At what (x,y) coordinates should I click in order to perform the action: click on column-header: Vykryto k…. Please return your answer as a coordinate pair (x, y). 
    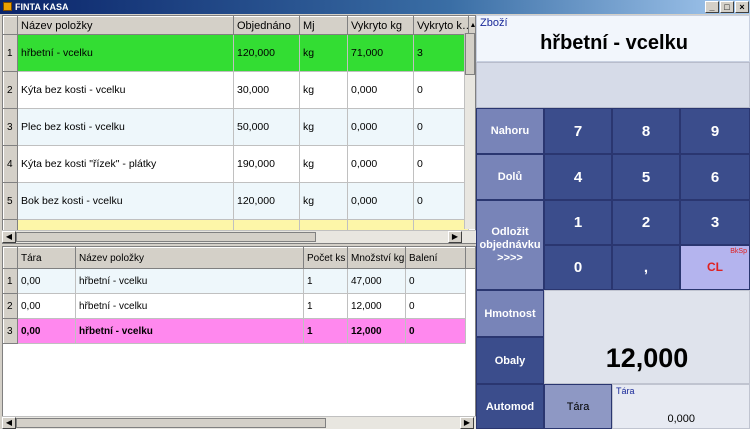
    Looking at the image, I should click on (441, 25).